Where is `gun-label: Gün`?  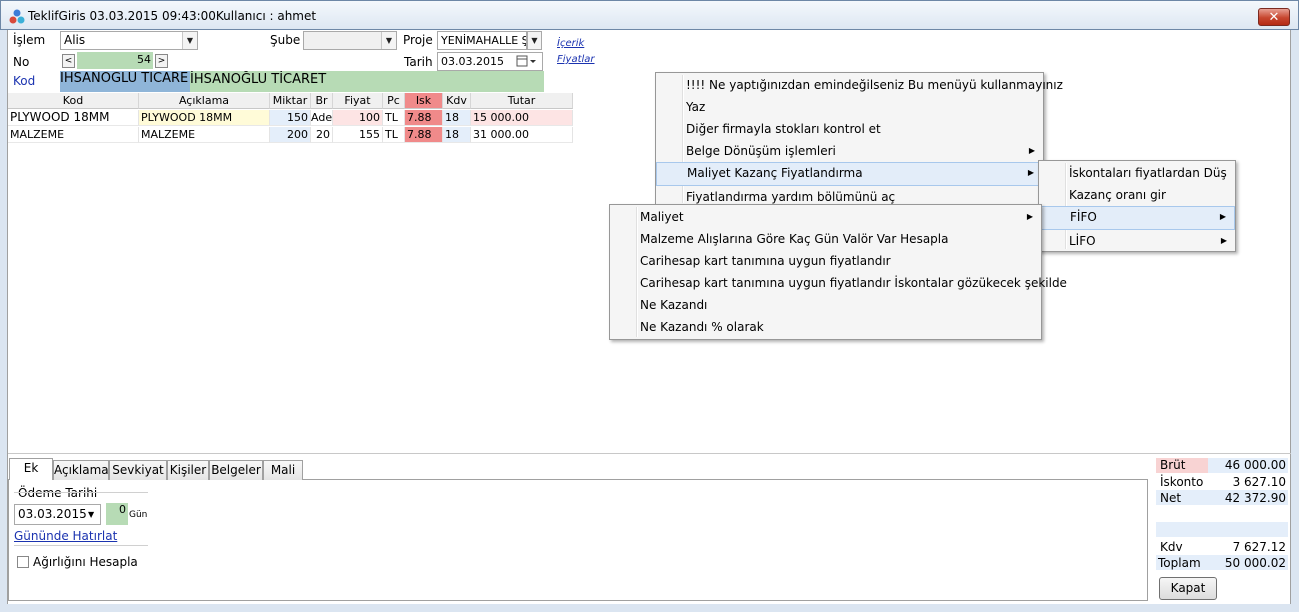
gun-label: Gün is located at coordinates (138, 515).